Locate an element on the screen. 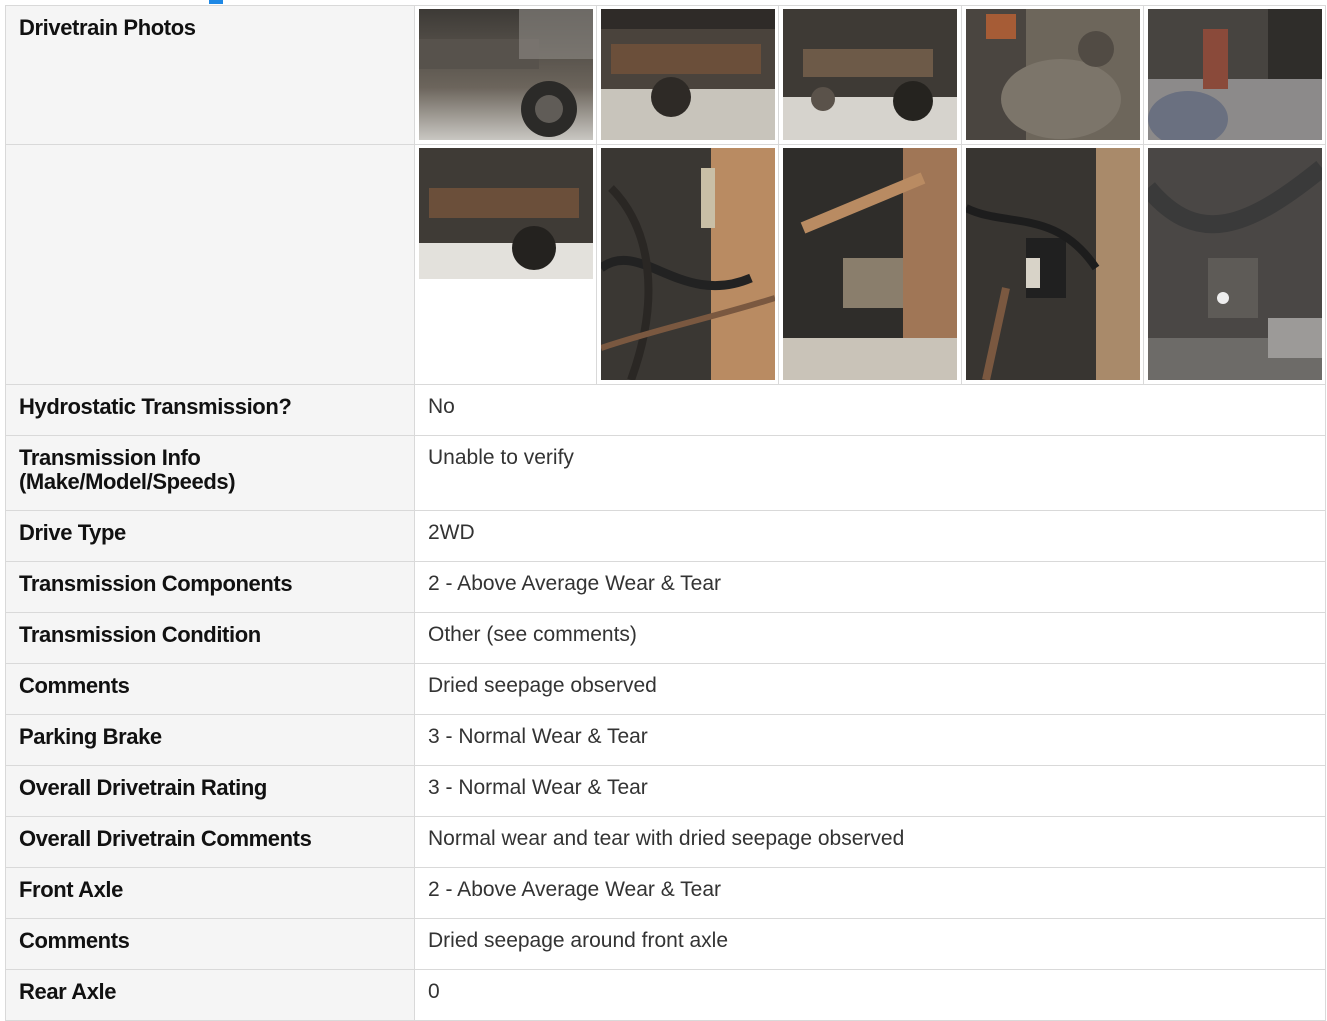 This screenshot has height=1021, width=1327. field-label: Transmission Info (Make/Model/Speeds) is located at coordinates (210, 473).